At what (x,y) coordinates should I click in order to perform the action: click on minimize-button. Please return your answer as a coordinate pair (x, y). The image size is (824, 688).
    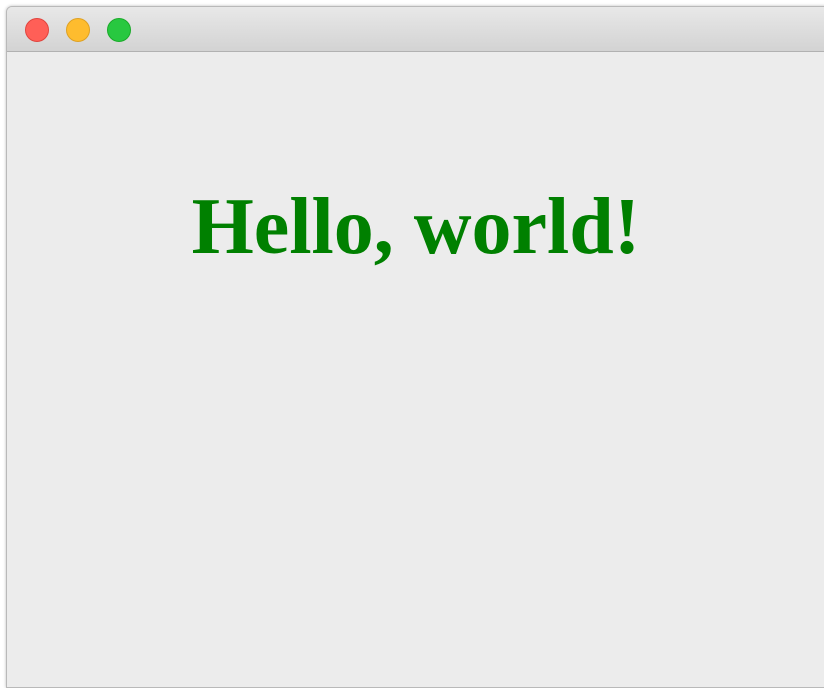
    Looking at the image, I should click on (78, 30).